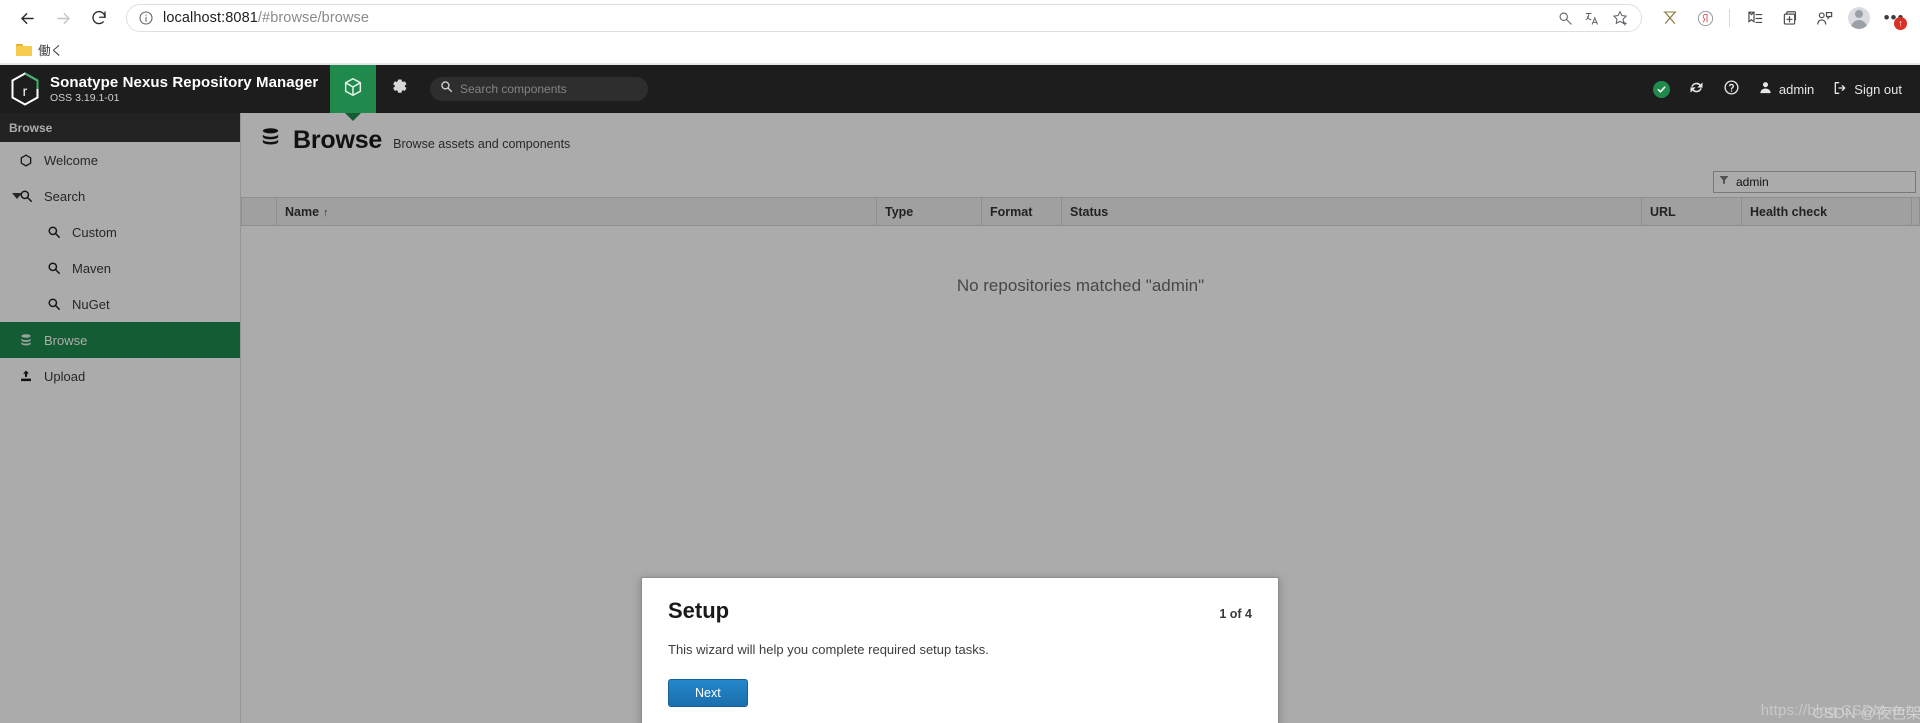 This screenshot has height=723, width=1920. I want to click on reload-button, so click(99, 18).